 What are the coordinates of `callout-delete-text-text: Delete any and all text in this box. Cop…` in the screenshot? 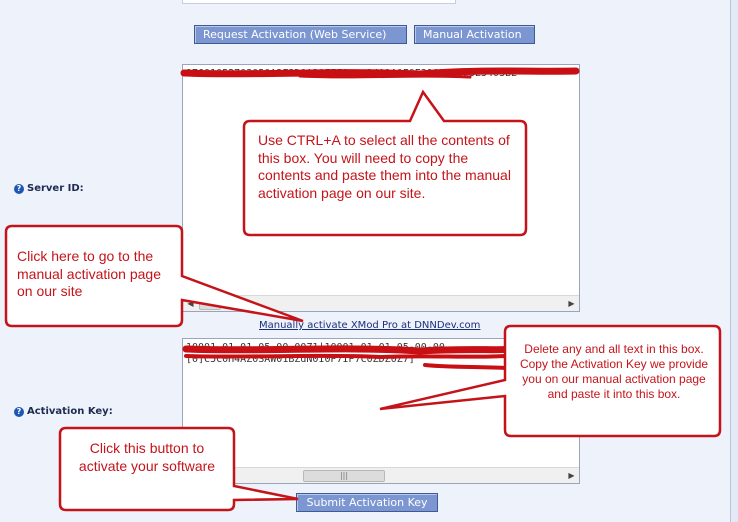 It's located at (614, 371).